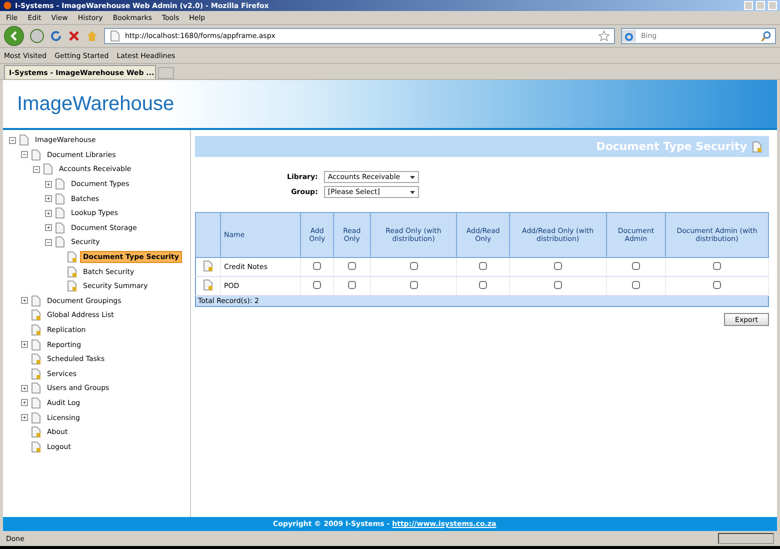 Image resolution: width=780 pixels, height=549 pixels. I want to click on search-icon, so click(766, 36).